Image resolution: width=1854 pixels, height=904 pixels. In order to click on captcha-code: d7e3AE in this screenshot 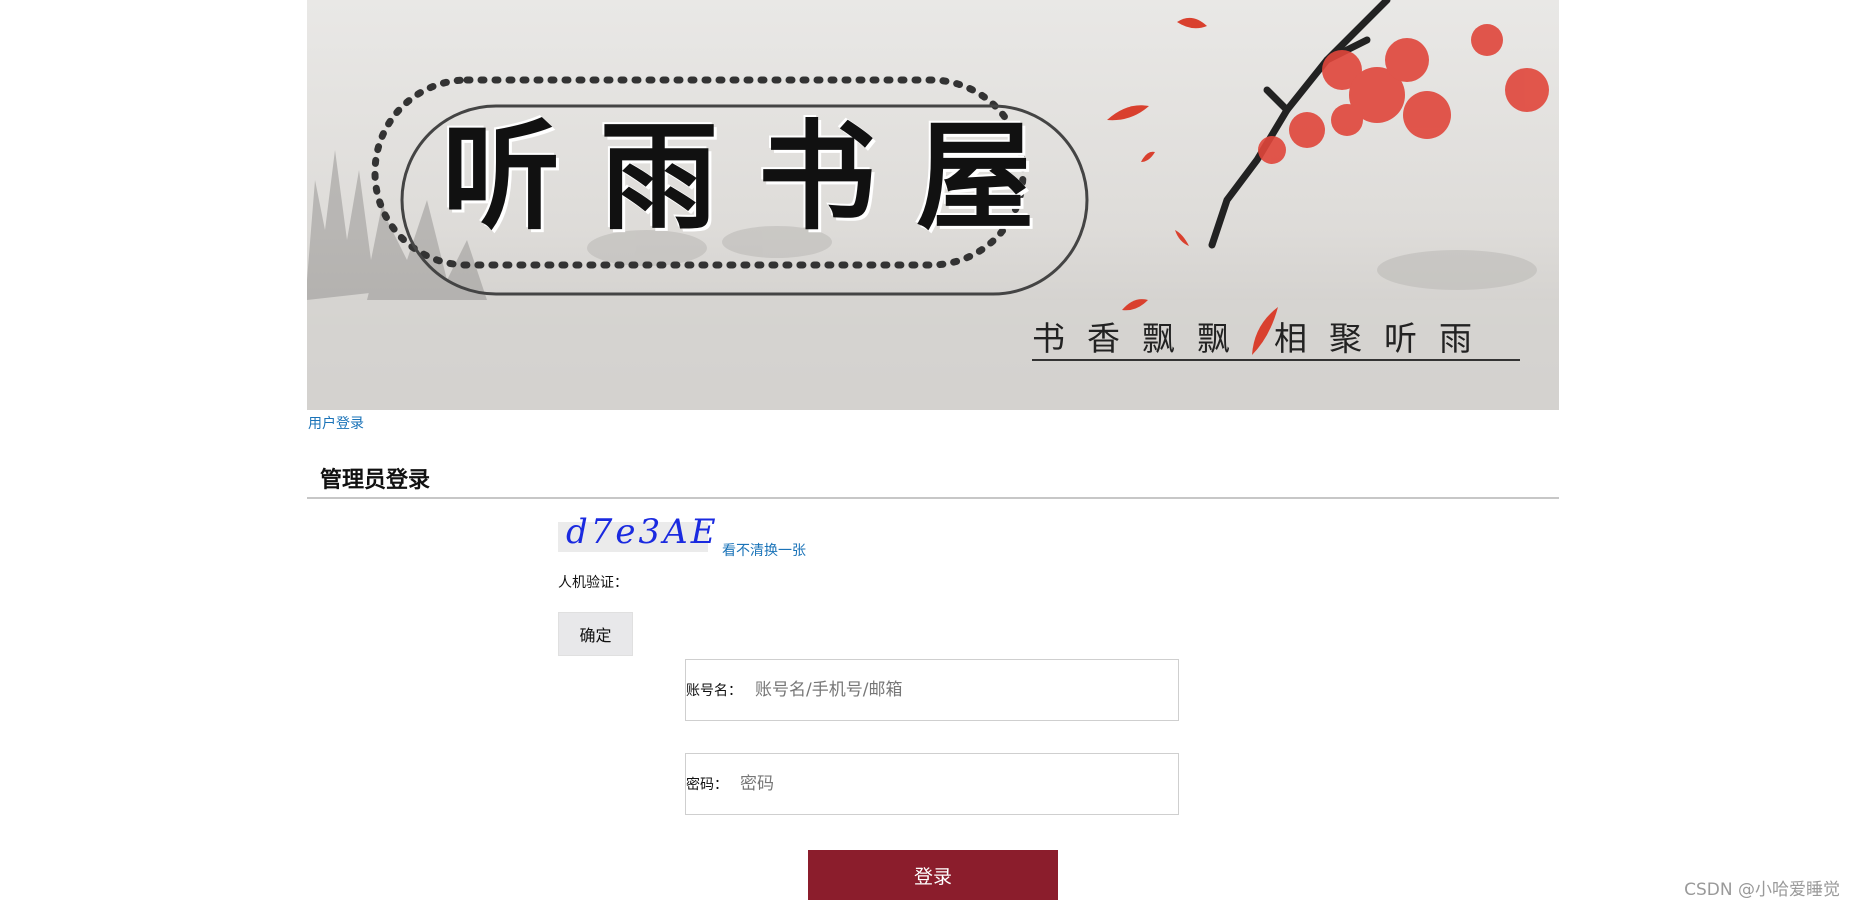, I will do `click(642, 532)`.